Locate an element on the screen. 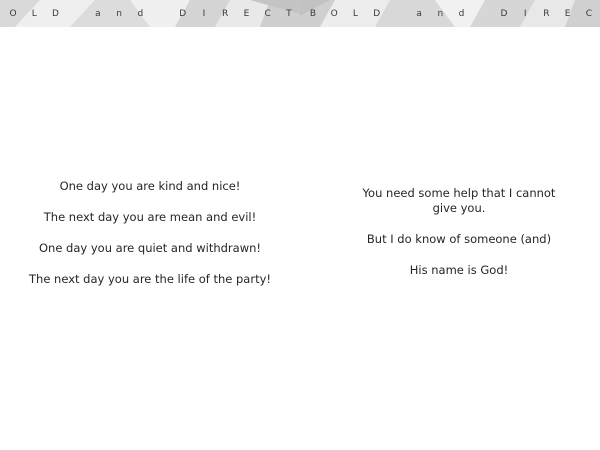 Image resolution: width=600 pixels, height=450 pixels. banner-title-left: O L Da n d D I R E C T is located at coordinates (150, 13).